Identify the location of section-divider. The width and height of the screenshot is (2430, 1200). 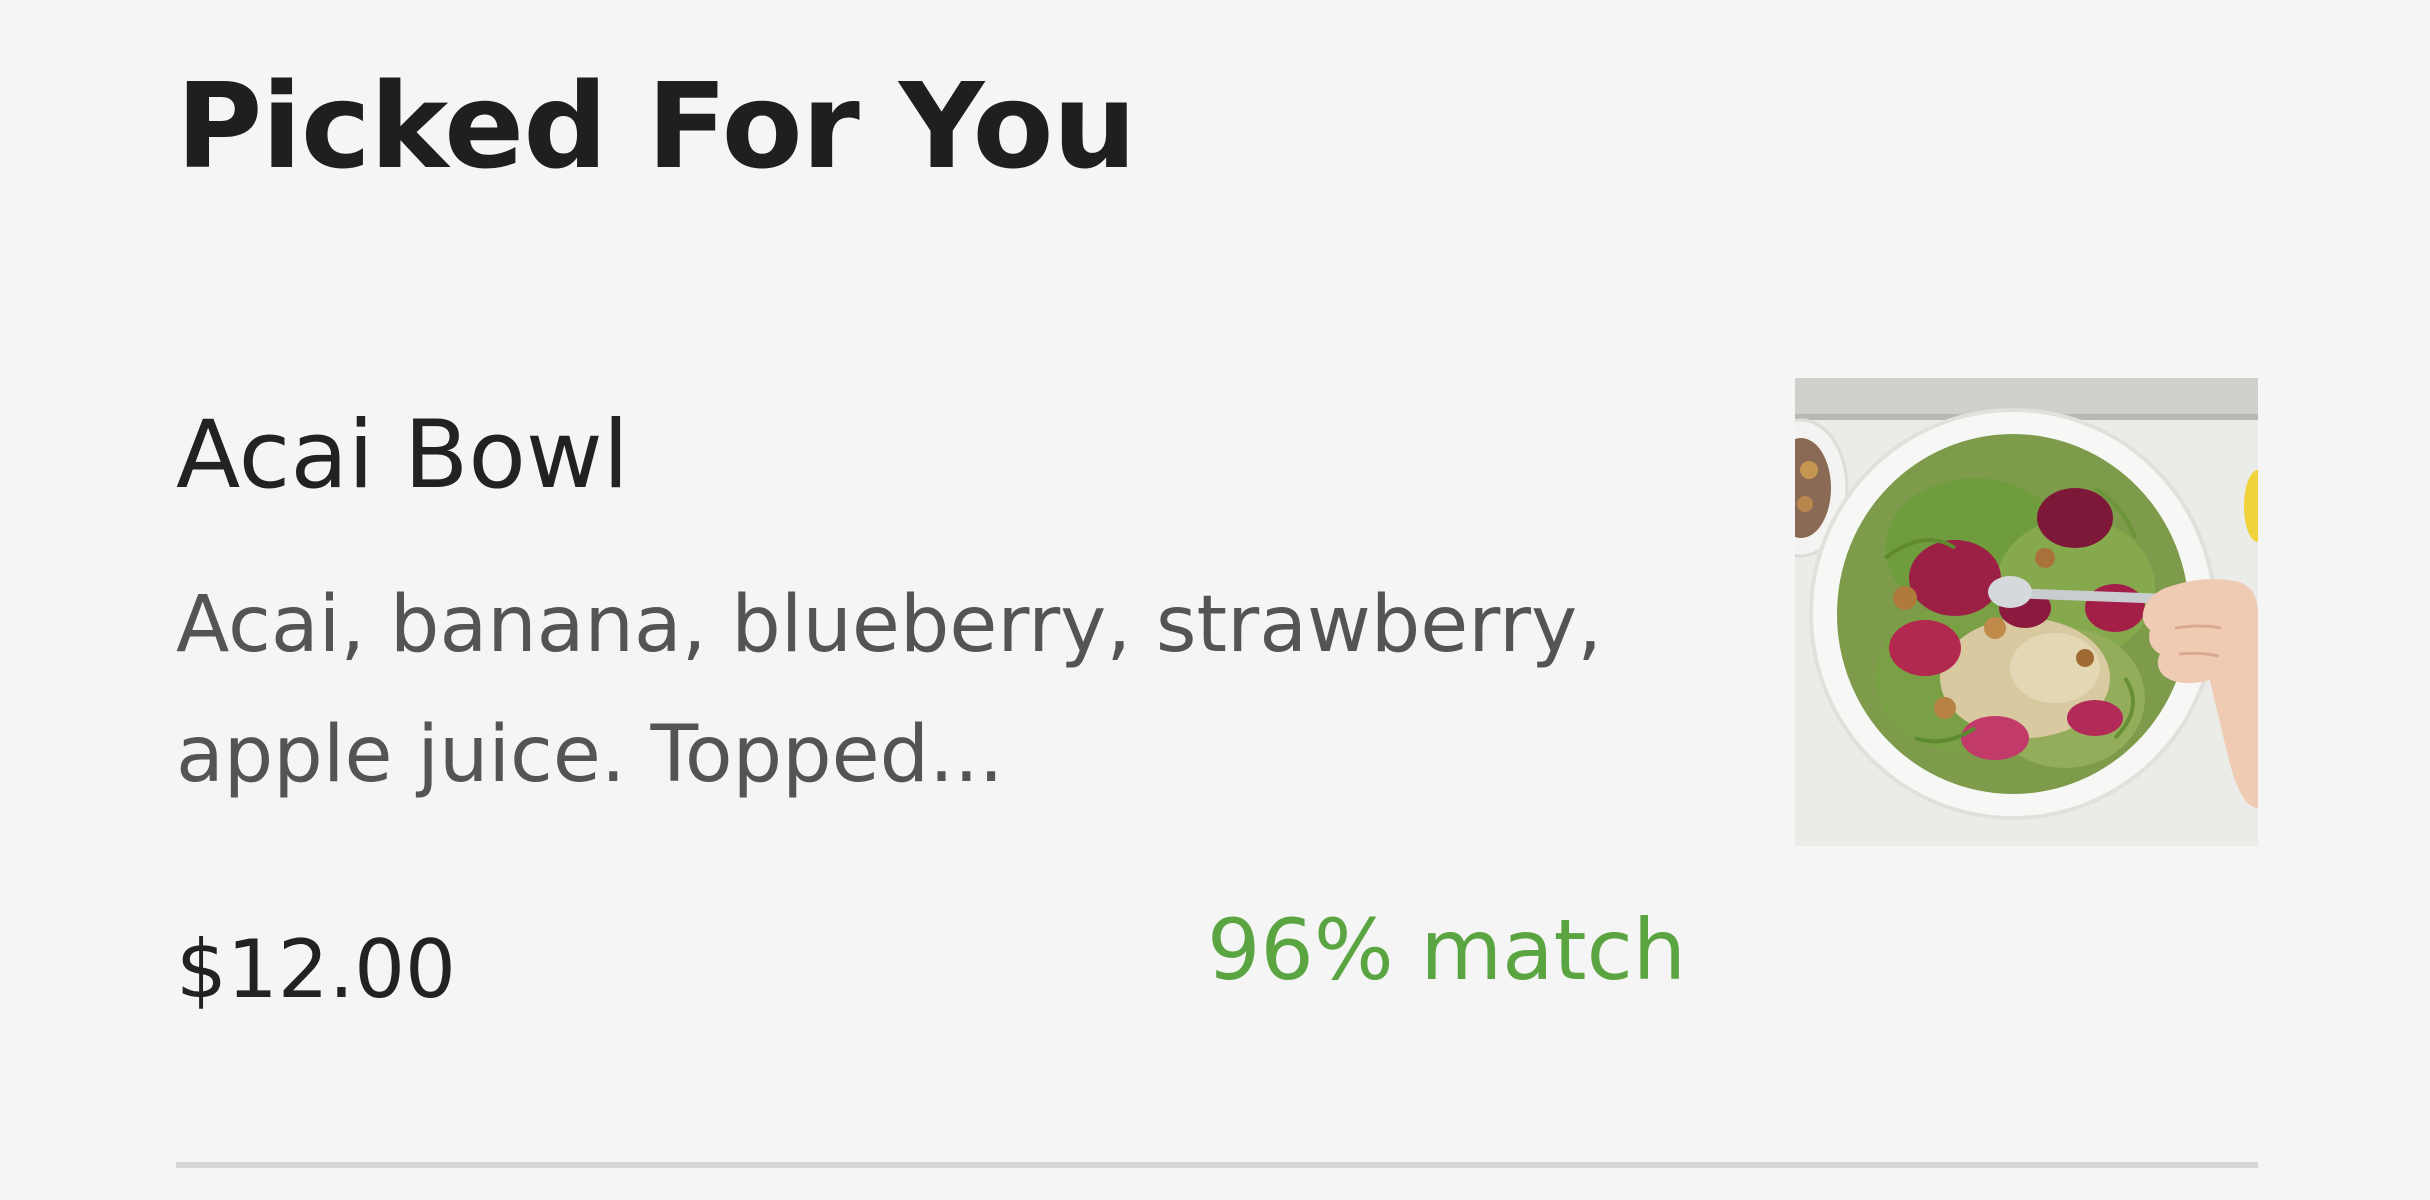
(1217, 1165).